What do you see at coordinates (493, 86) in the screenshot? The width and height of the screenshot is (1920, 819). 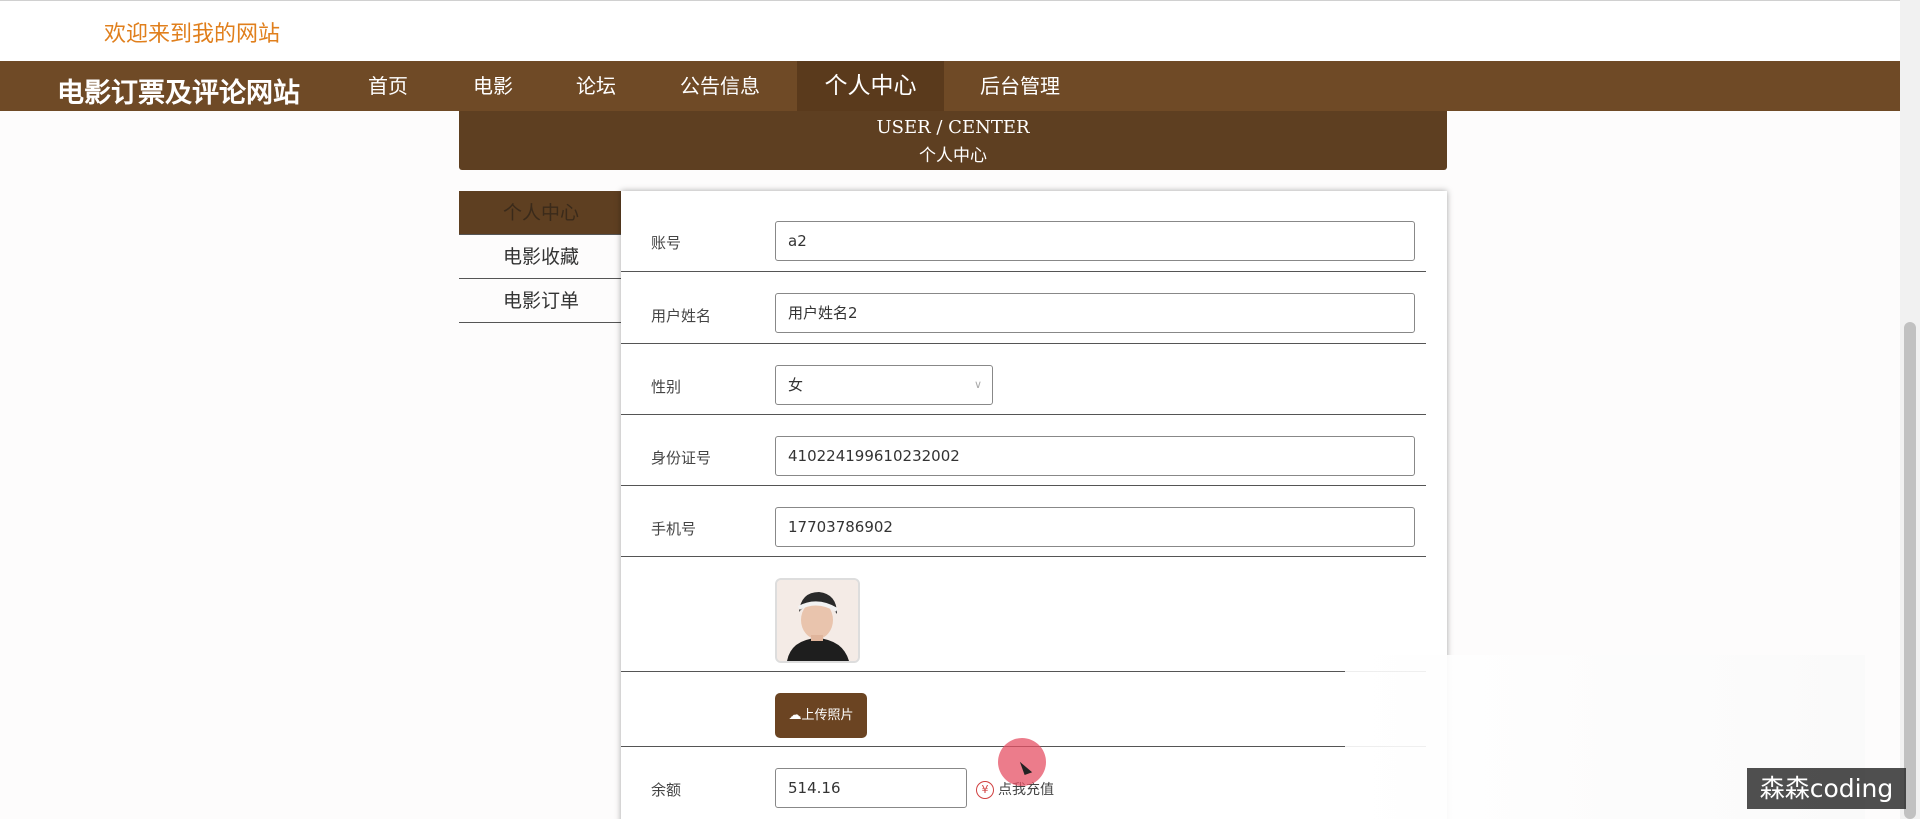 I see `nav-item-movies: 电影` at bounding box center [493, 86].